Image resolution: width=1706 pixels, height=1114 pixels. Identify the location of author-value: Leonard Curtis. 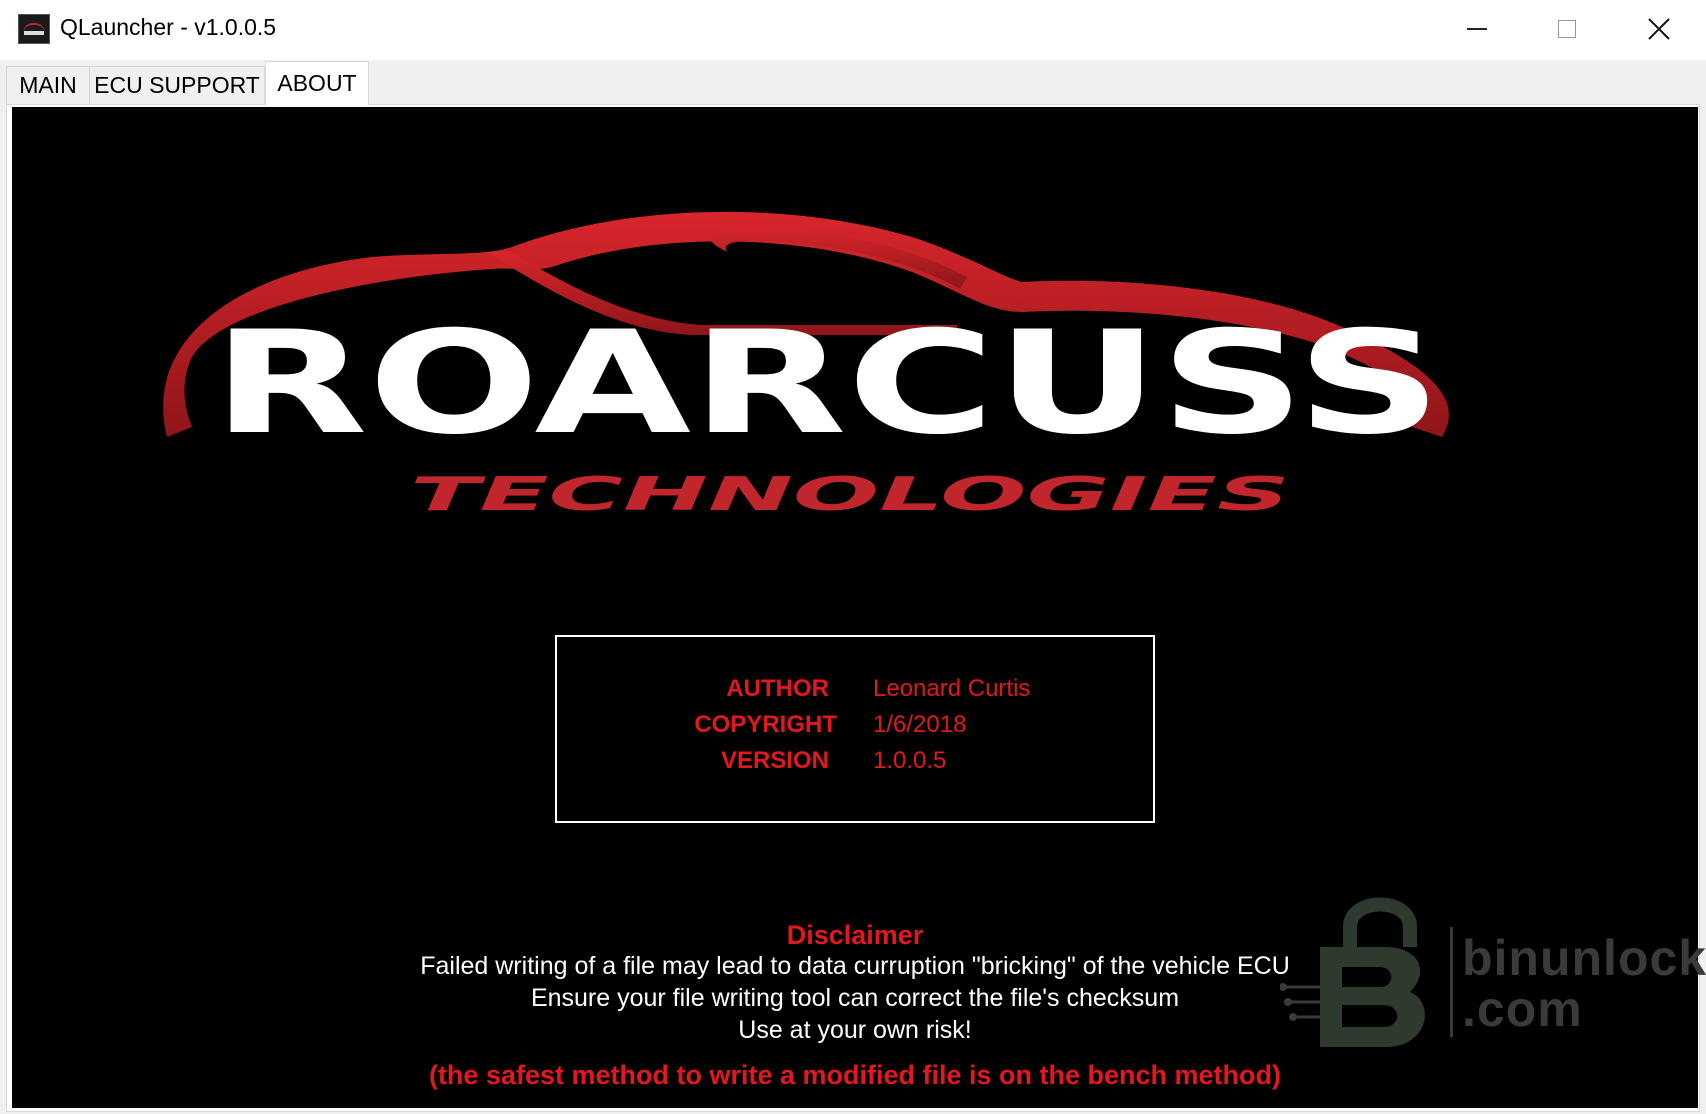
(952, 688).